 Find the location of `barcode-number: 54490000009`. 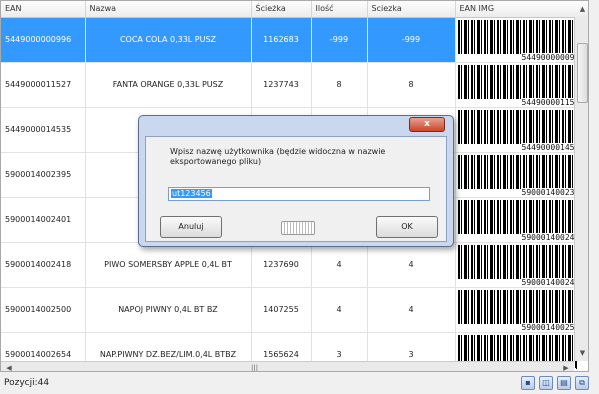

barcode-number: 54490000009 is located at coordinates (548, 57).